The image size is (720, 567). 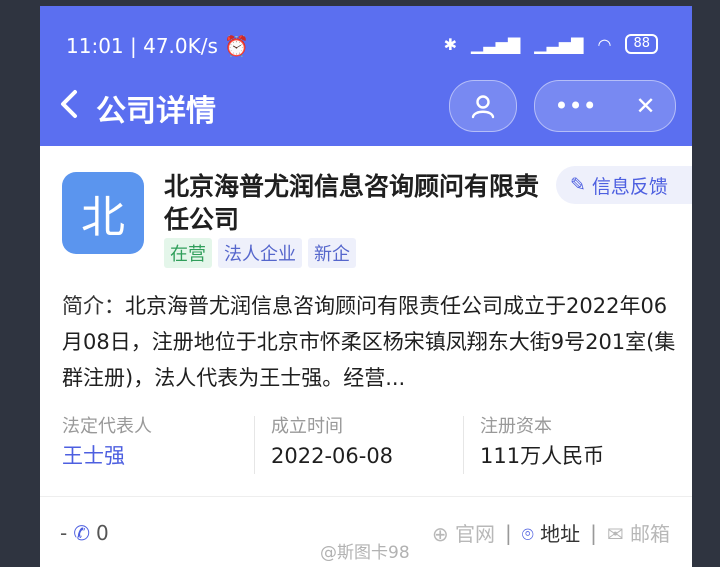 What do you see at coordinates (450, 44) in the screenshot?
I see `bluetooth-icon: ✱` at bounding box center [450, 44].